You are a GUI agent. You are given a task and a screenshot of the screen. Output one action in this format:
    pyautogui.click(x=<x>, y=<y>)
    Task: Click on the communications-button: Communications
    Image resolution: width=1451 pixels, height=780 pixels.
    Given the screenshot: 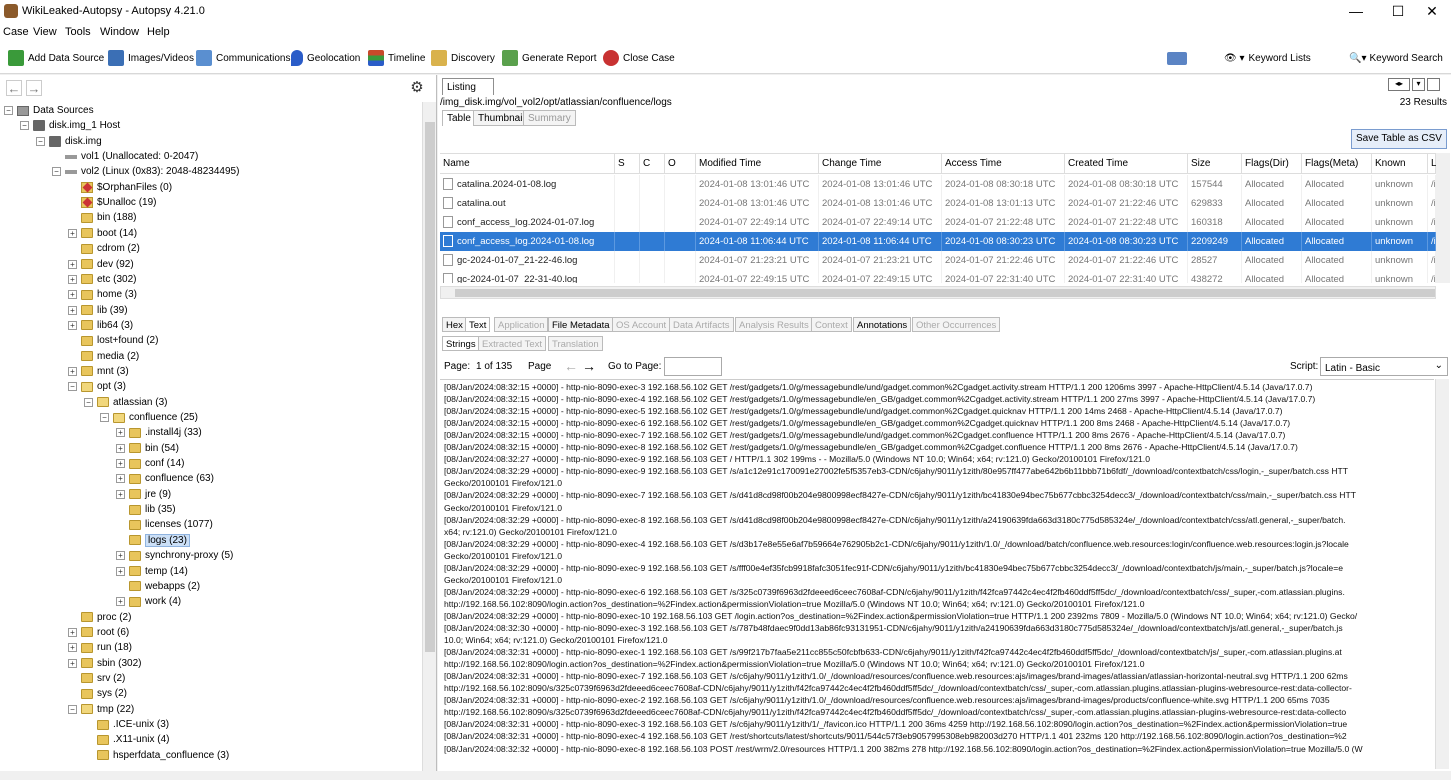 What is the action you would take?
    pyautogui.click(x=243, y=58)
    